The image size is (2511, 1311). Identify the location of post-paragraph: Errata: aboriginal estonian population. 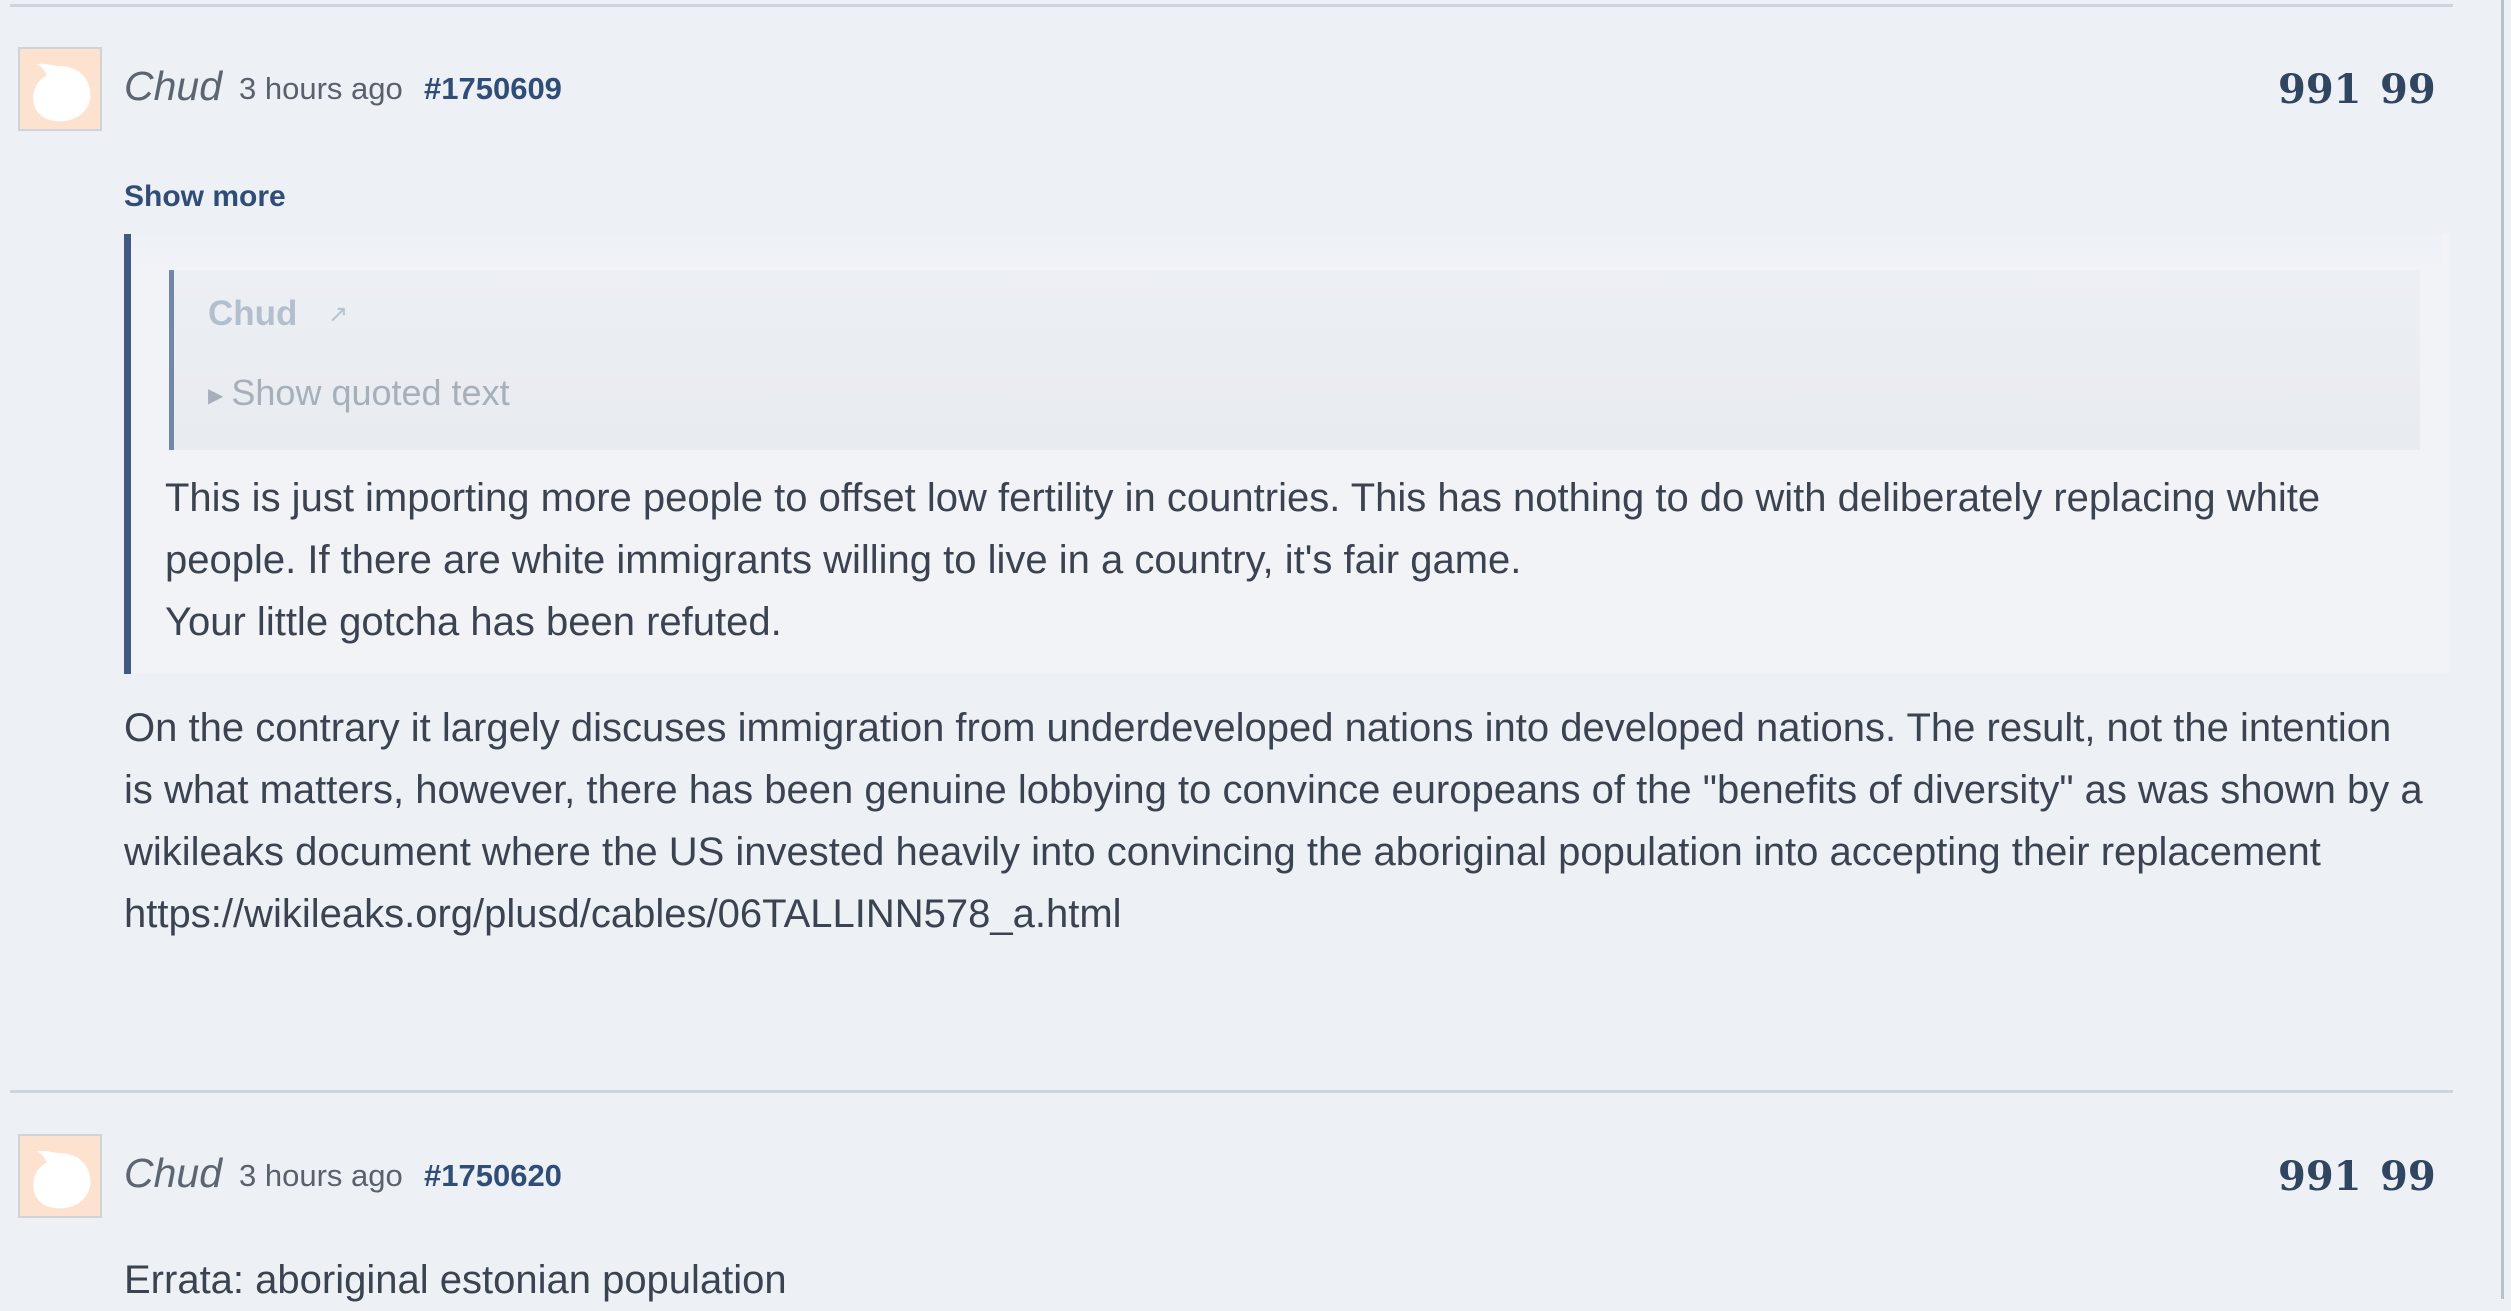
(455, 1280).